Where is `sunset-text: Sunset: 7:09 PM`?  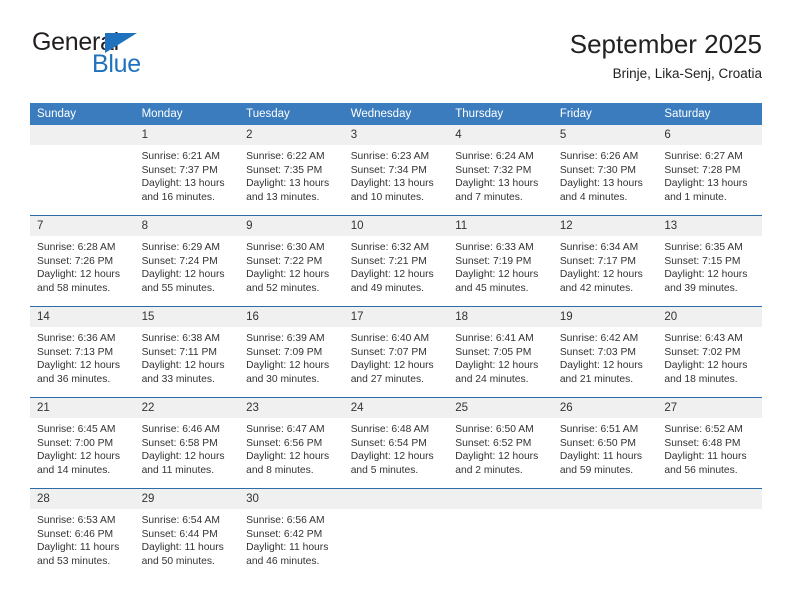 sunset-text: Sunset: 7:09 PM is located at coordinates (284, 352).